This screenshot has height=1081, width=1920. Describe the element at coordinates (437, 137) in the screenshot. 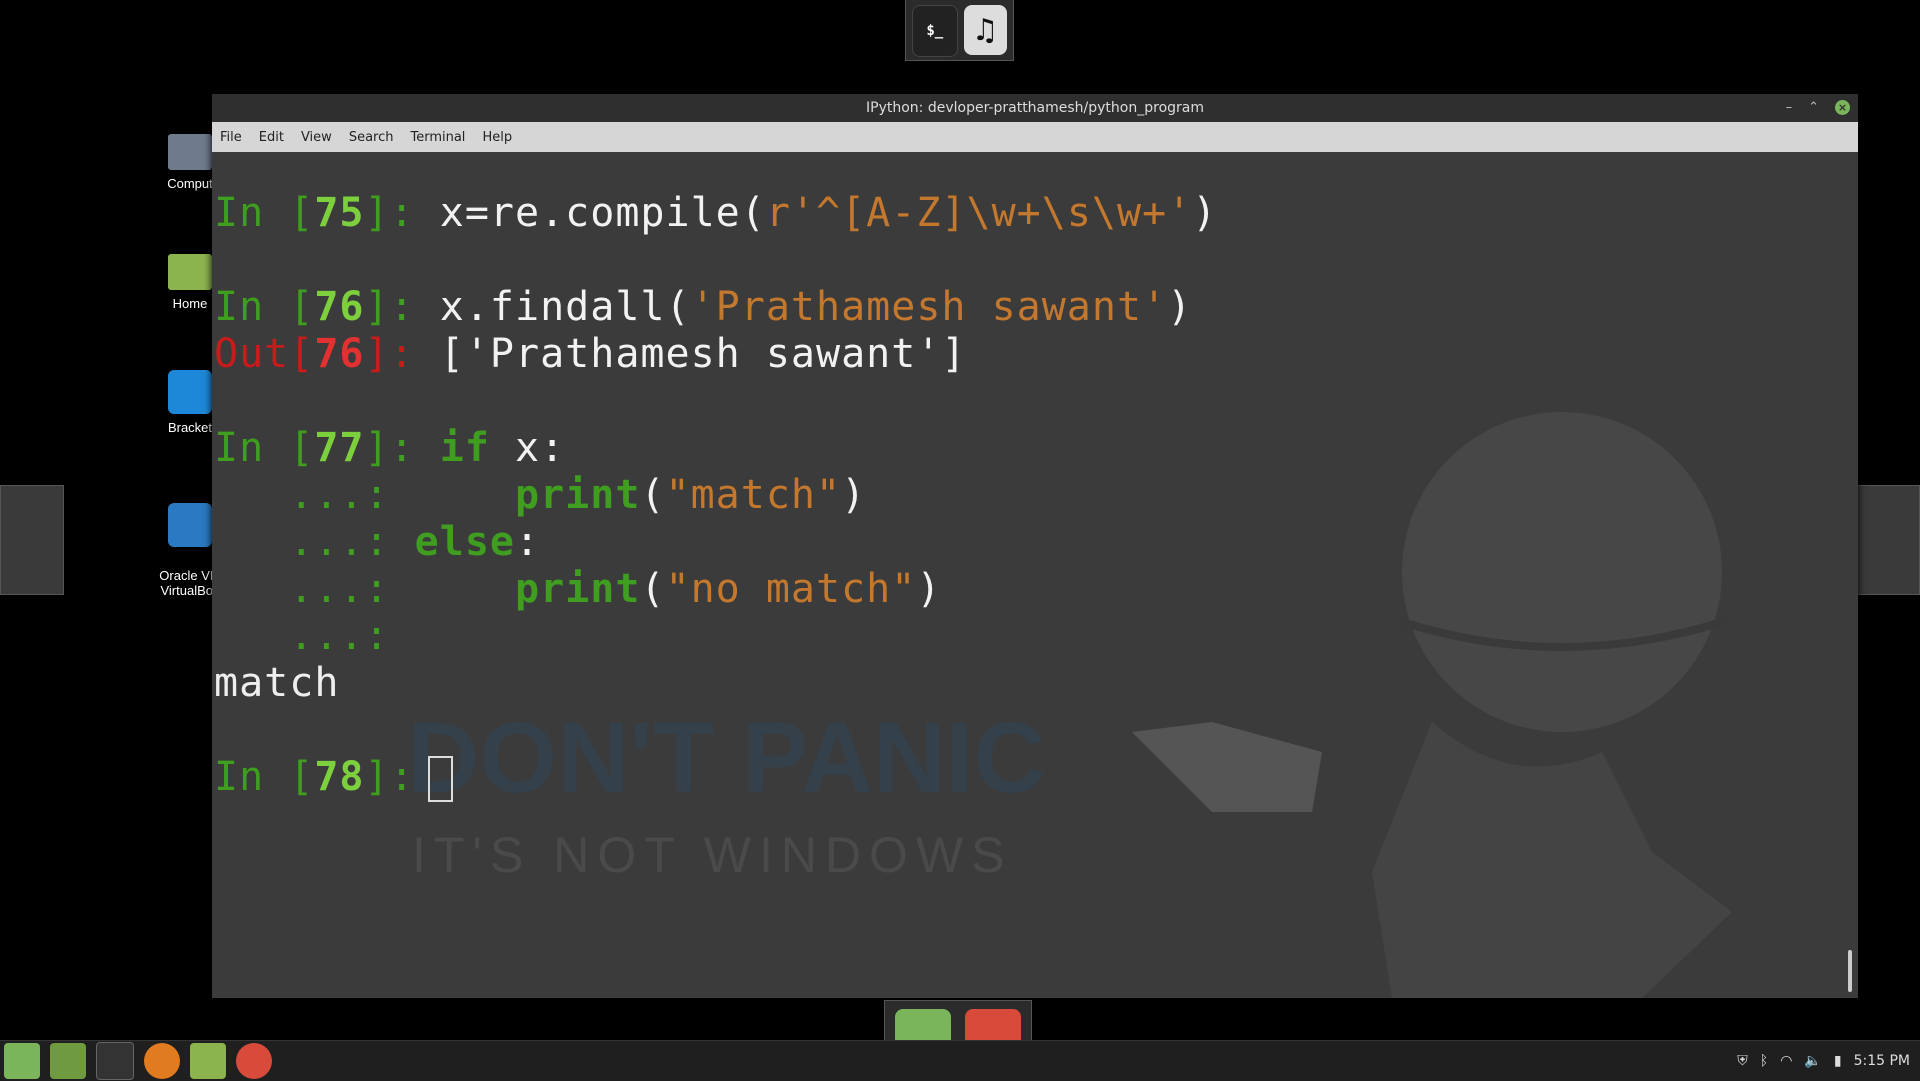

I see `menu-terminal: Terminal` at that location.